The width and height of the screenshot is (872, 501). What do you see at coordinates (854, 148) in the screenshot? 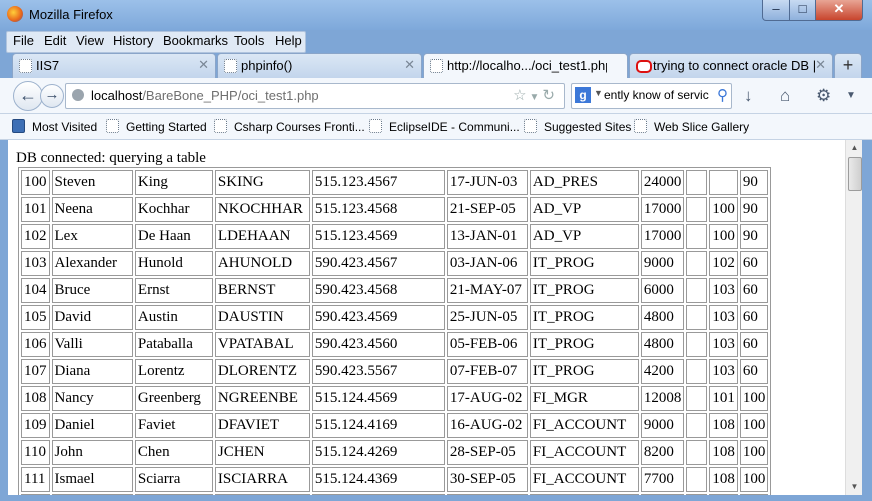
I see `scroll-up-icon: ▲` at bounding box center [854, 148].